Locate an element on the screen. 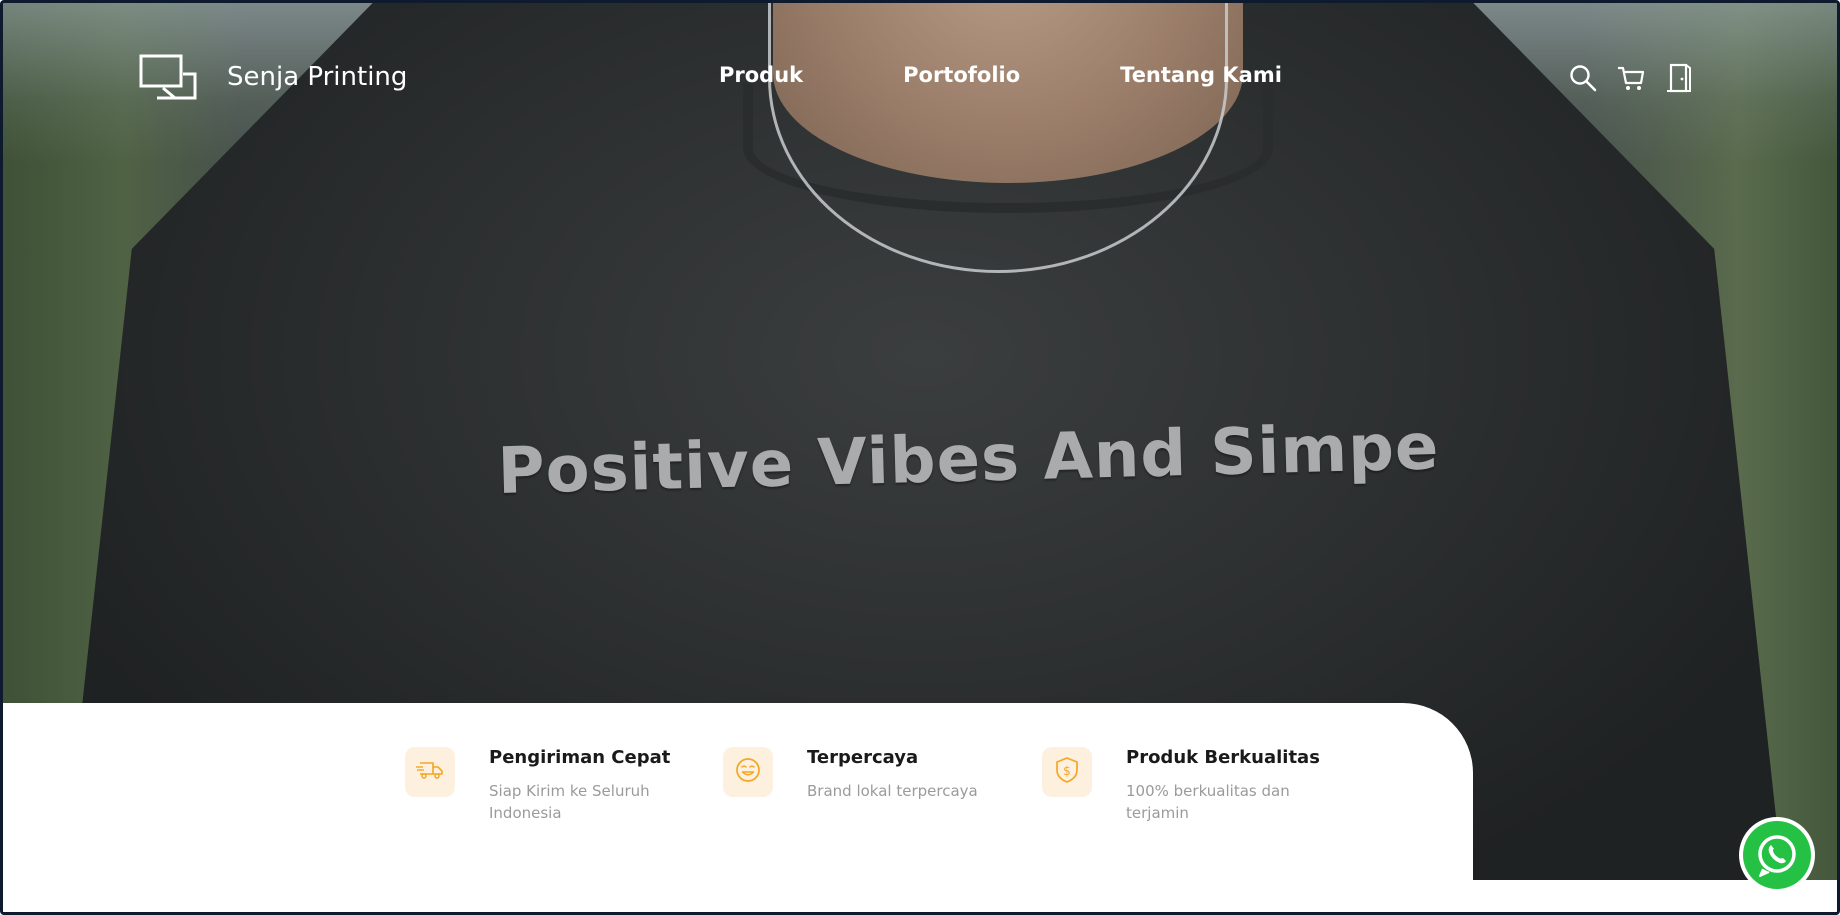 The width and height of the screenshot is (1840, 915). feature-title: Pengiriman Cepat is located at coordinates (580, 757).